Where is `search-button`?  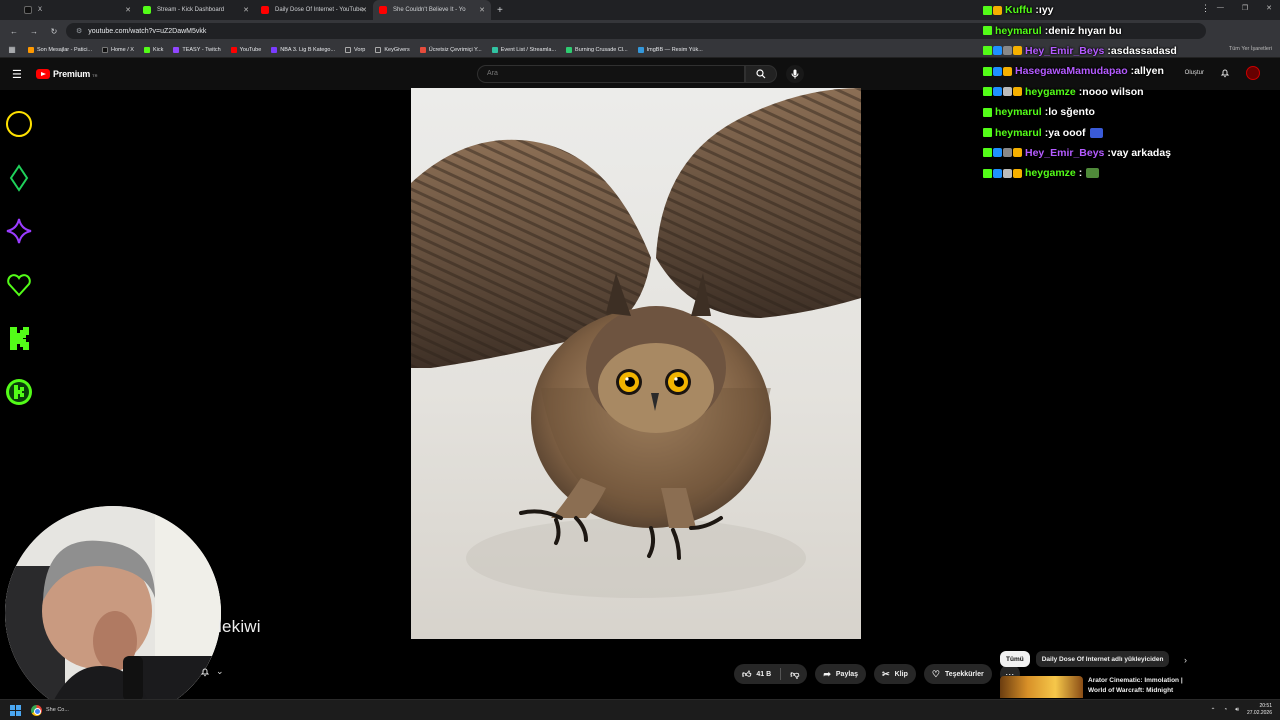
search-button is located at coordinates (761, 74).